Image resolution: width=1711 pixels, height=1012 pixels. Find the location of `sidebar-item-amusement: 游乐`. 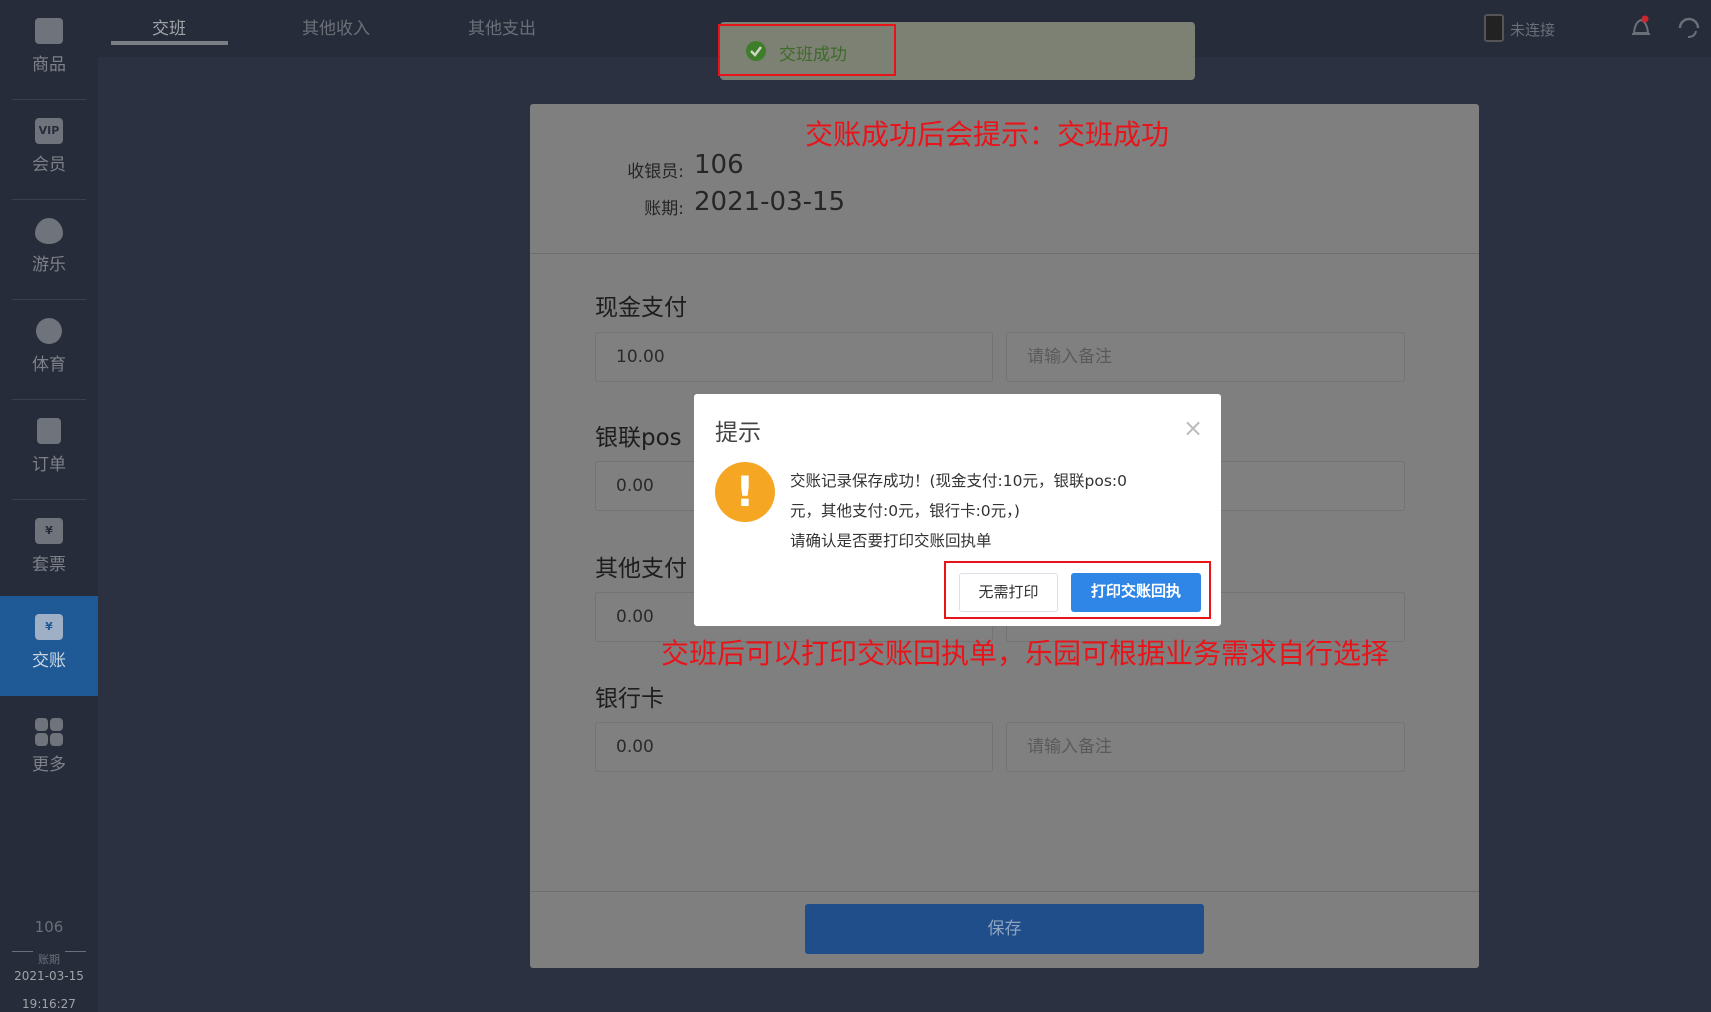

sidebar-item-amusement: 游乐 is located at coordinates (49, 250).